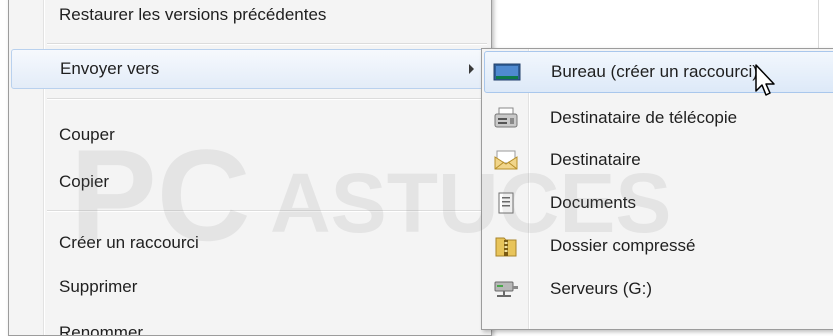 The height and width of the screenshot is (336, 833). What do you see at coordinates (765, 80) in the screenshot?
I see `mouse-pointer-icon` at bounding box center [765, 80].